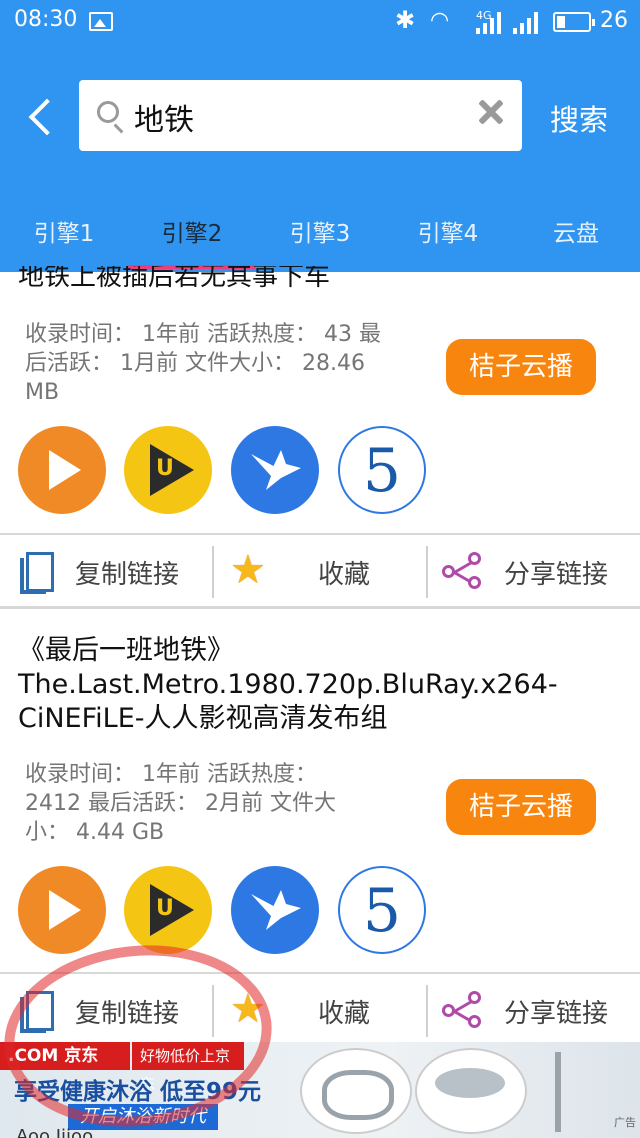 The width and height of the screenshot is (640, 1138). Describe the element at coordinates (356, 1091) in the screenshot. I see `hose-image` at that location.